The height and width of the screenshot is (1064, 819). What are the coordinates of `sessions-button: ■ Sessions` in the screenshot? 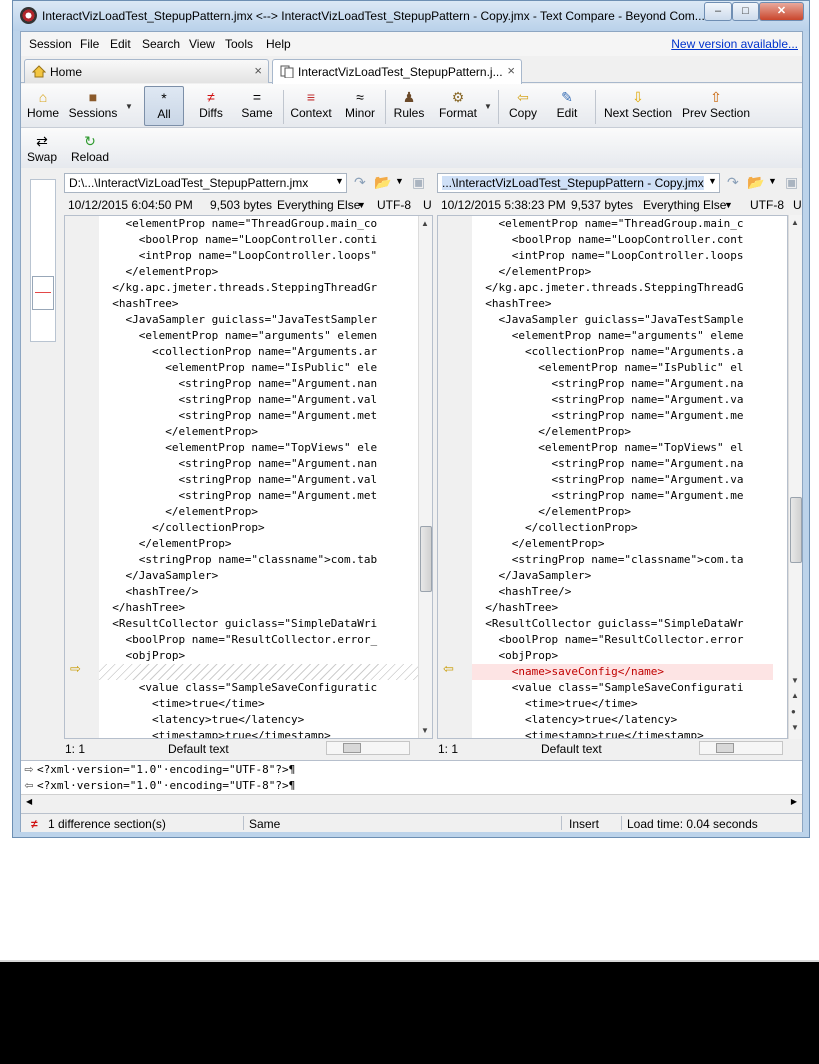 It's located at (93, 106).